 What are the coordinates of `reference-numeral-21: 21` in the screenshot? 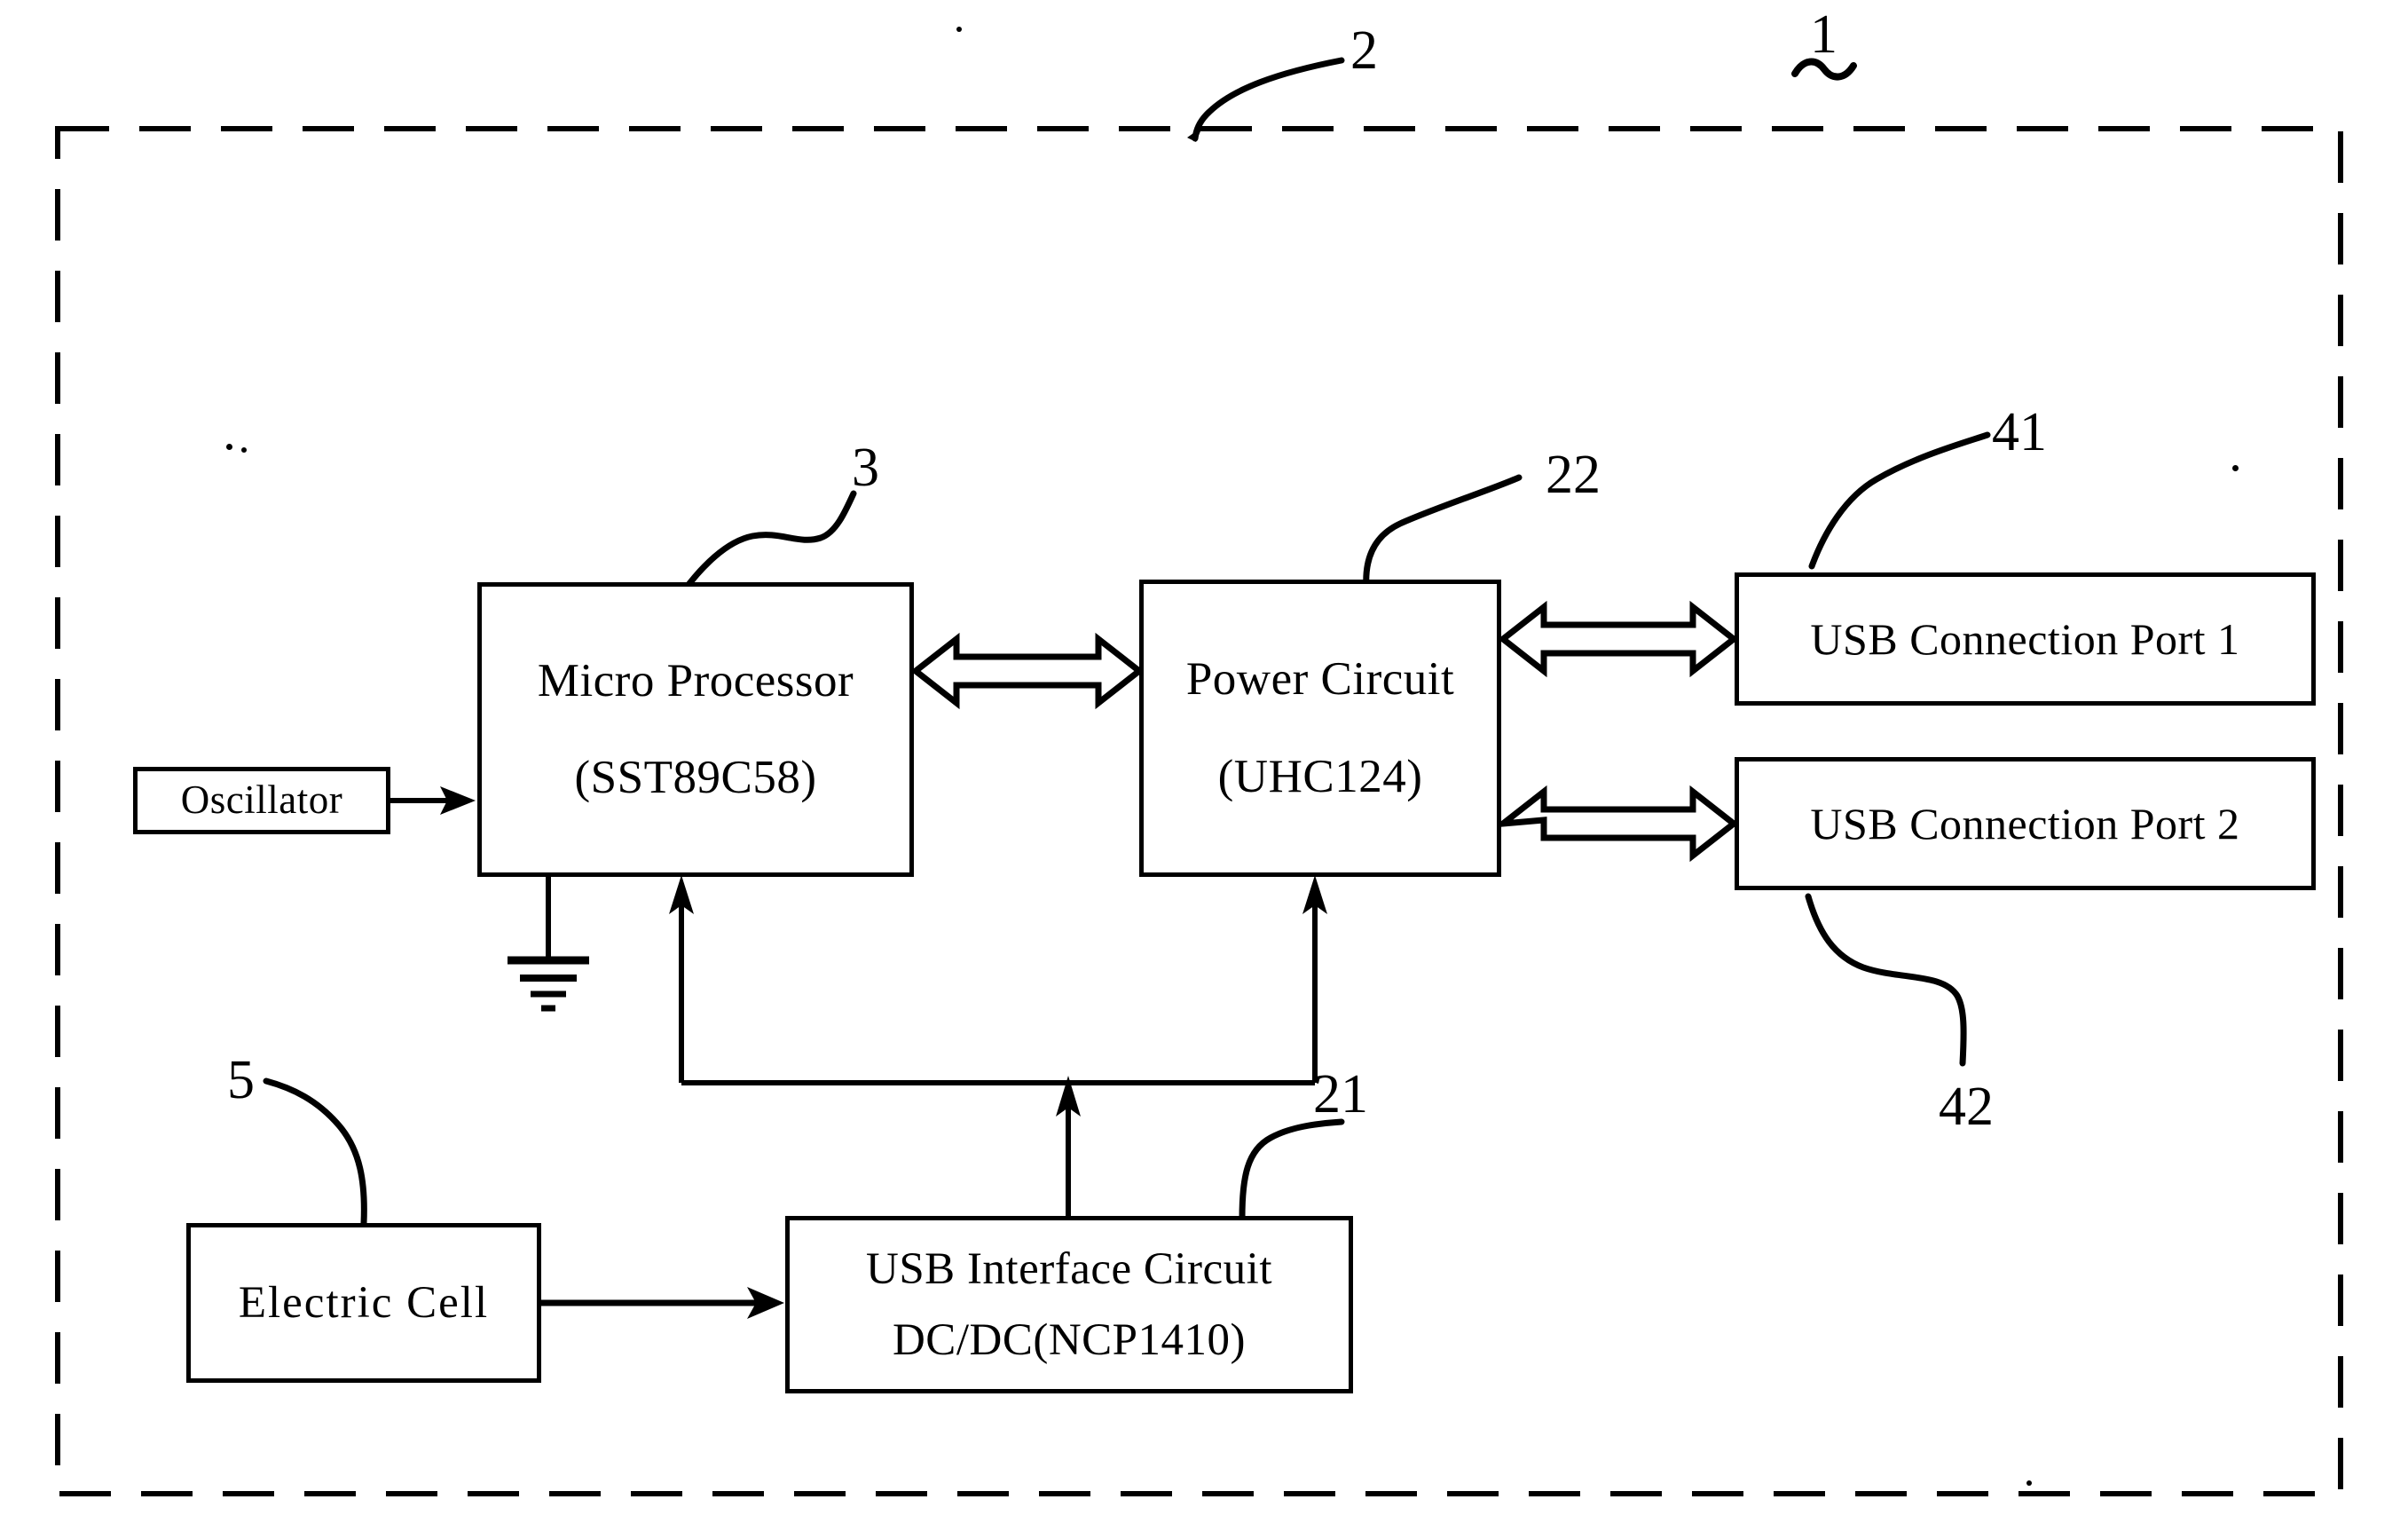 It's located at (1340, 1094).